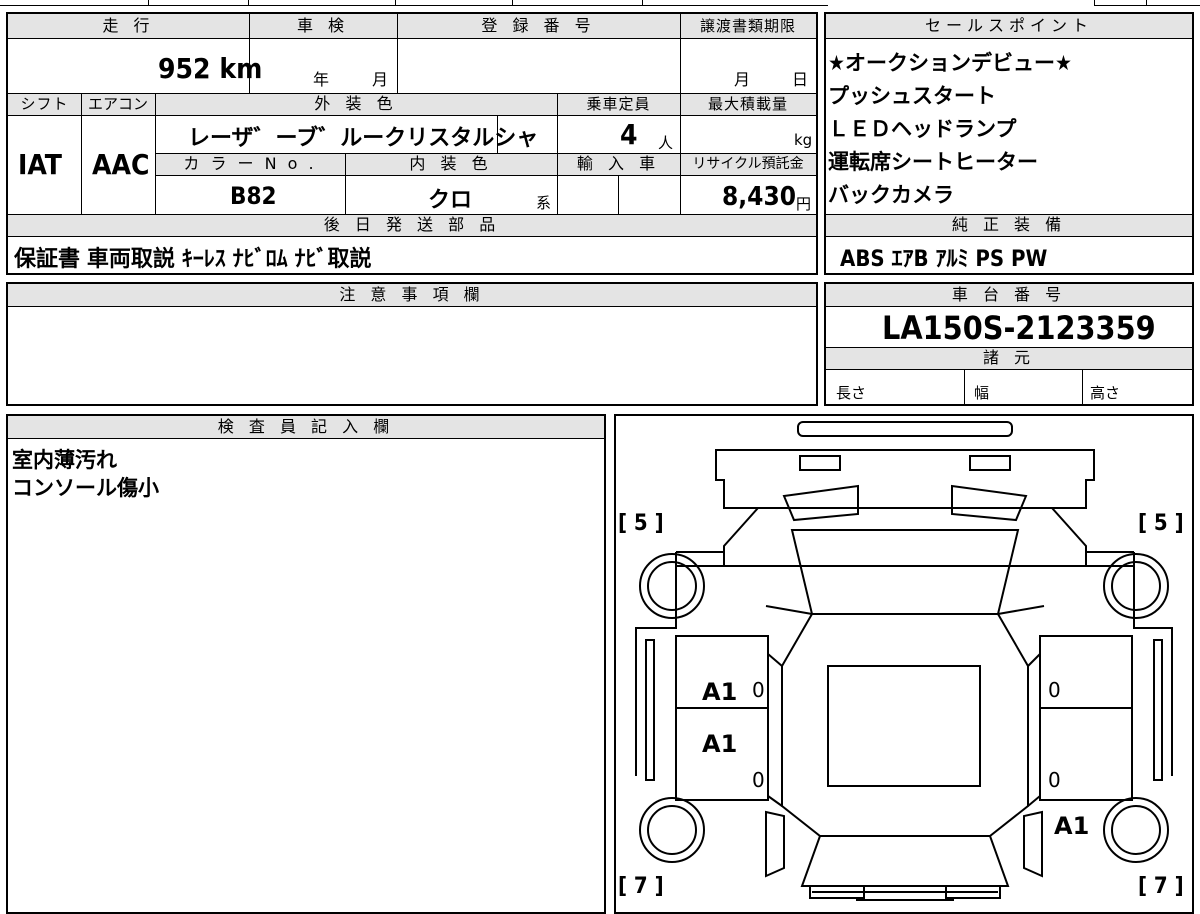  I want to click on later-parts-items: 保証書 車両取説 ｷｰﾚｽ ﾅﾋﾞﾛﾑ ﾅﾋﾞ取説, so click(193, 259).